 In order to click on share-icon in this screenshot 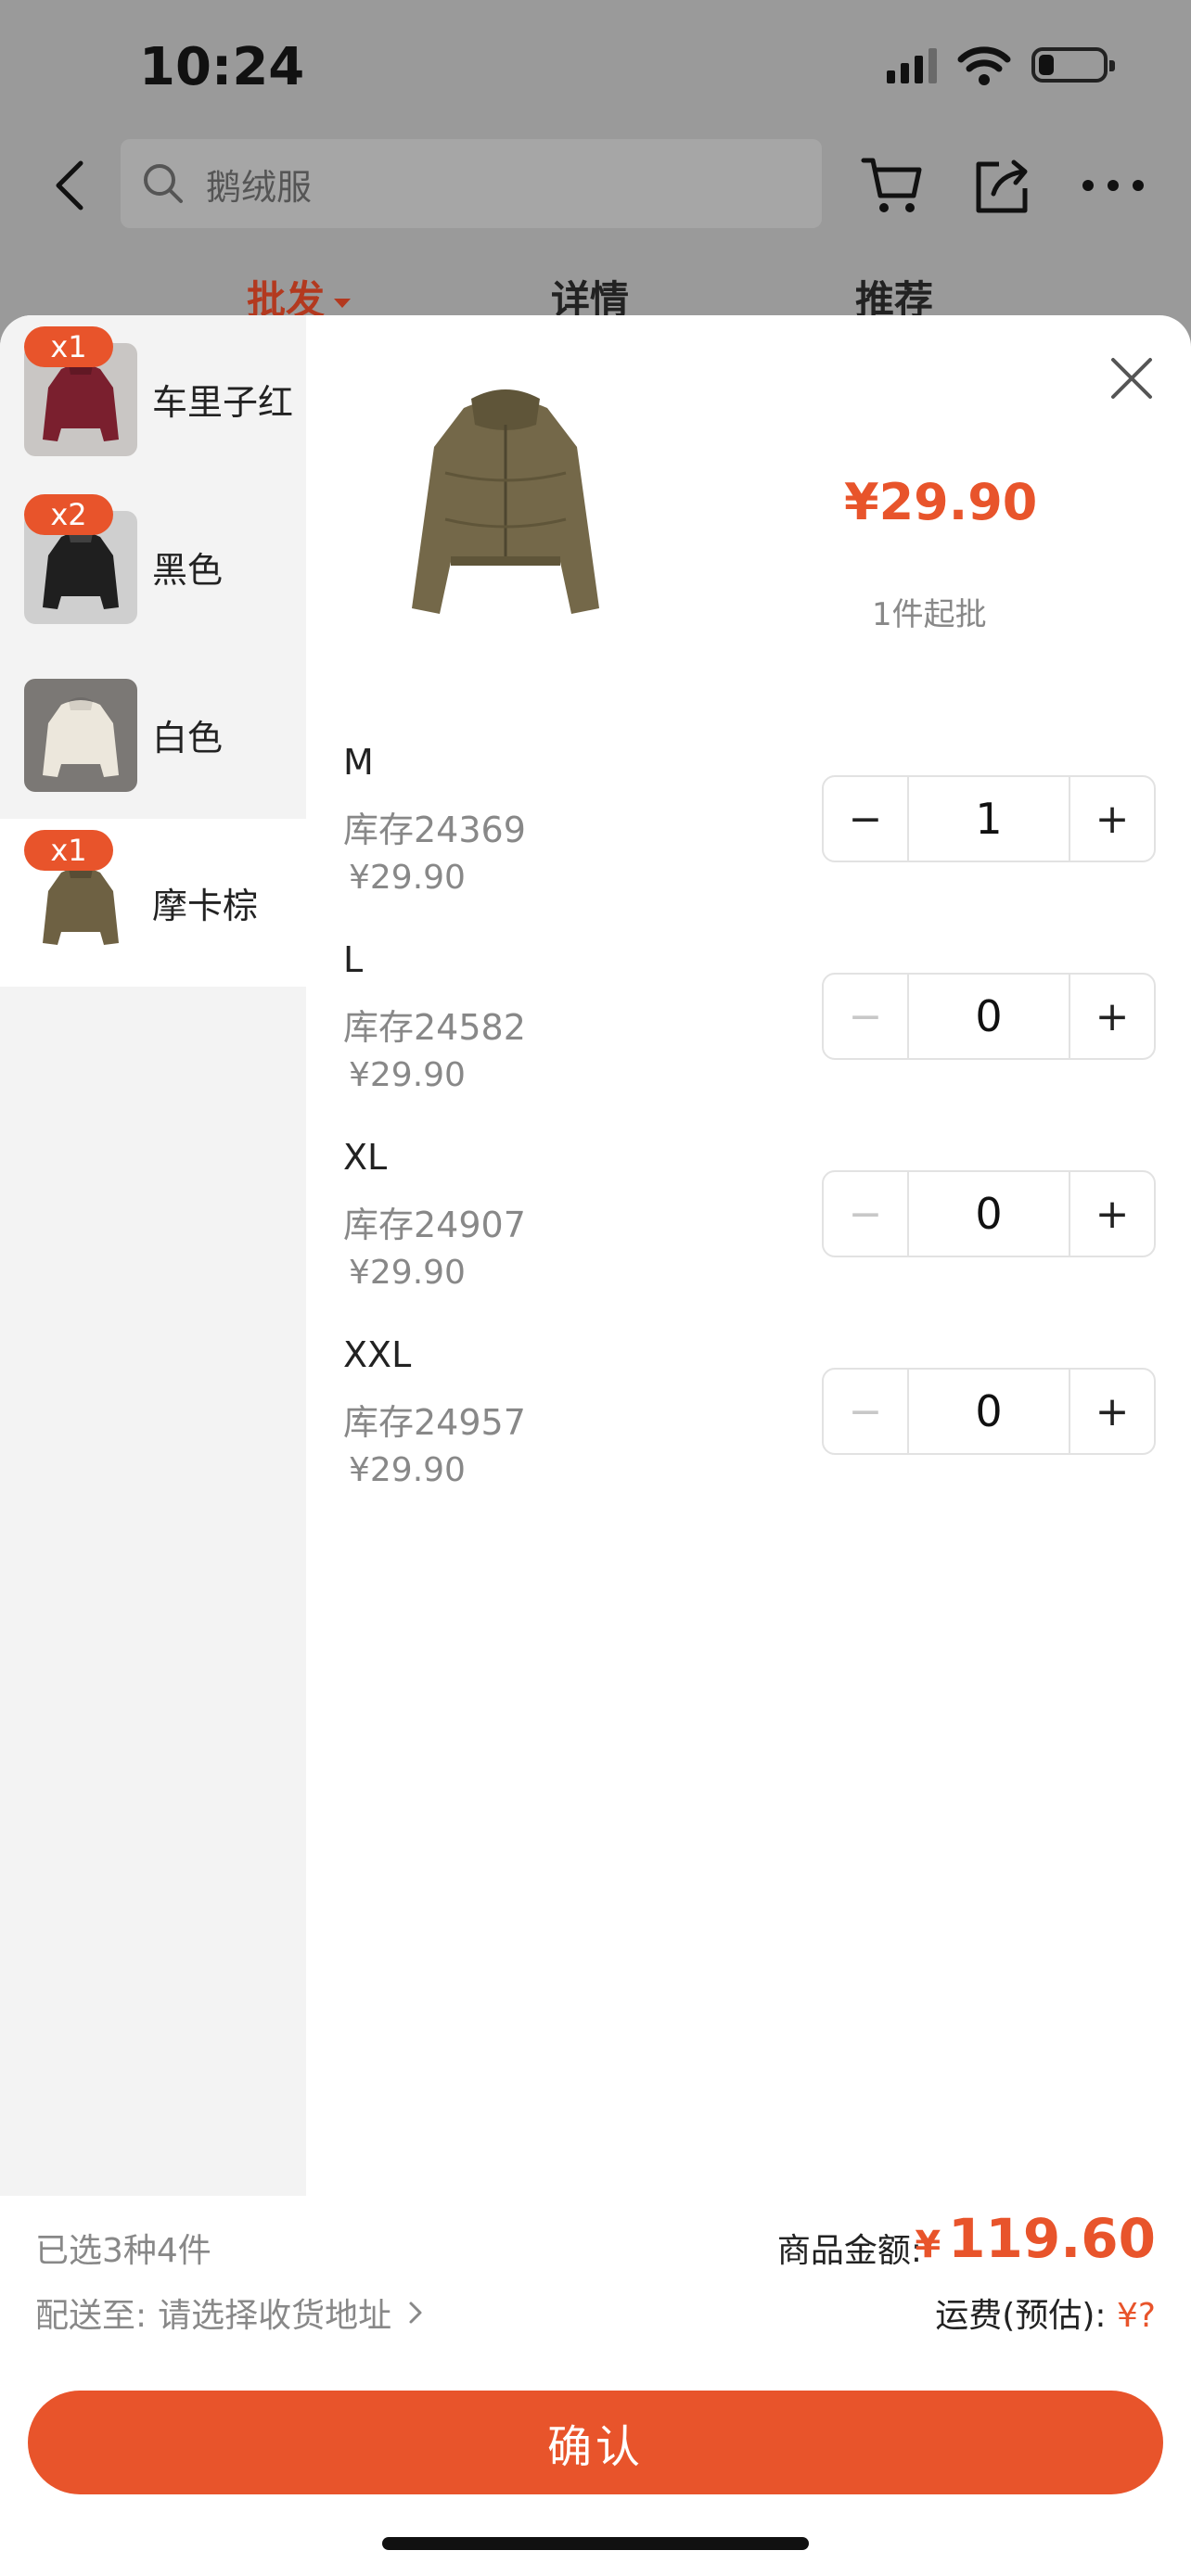, I will do `click(1002, 186)`.